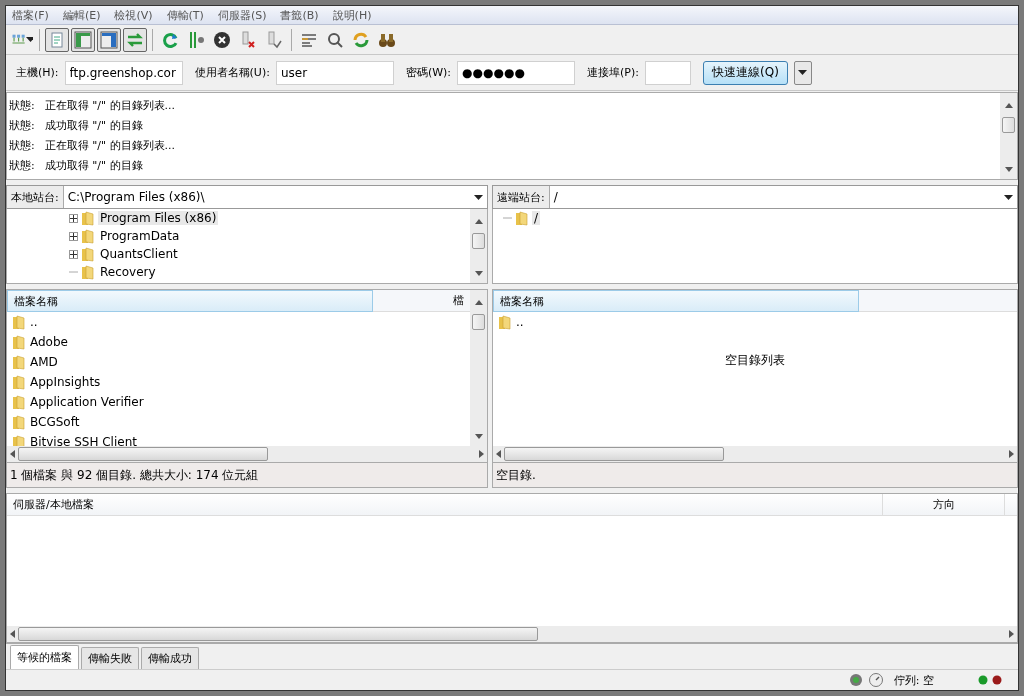  What do you see at coordinates (421, 301) in the screenshot?
I see `column-header: 檔` at bounding box center [421, 301].